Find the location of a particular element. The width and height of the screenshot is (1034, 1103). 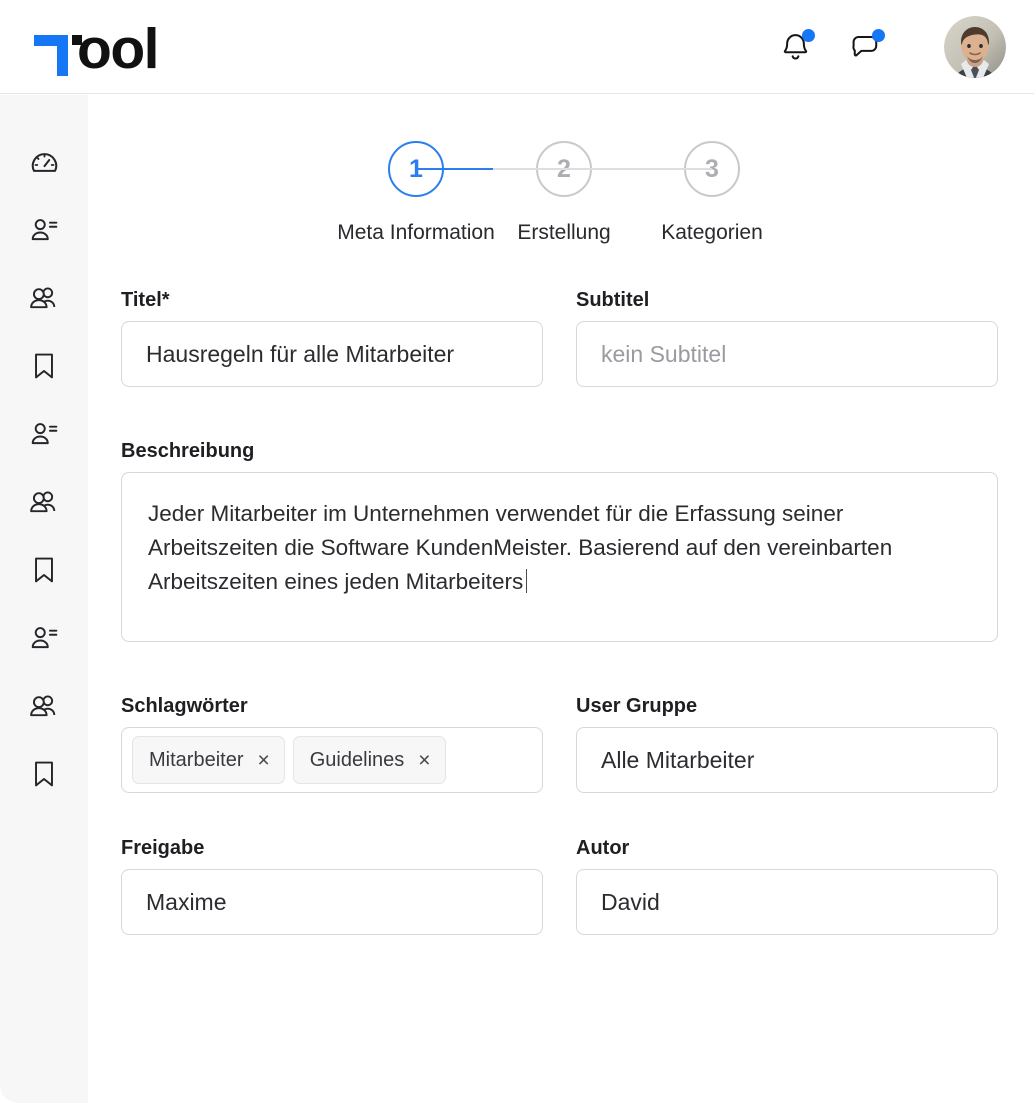

field-tags: Schlagwörter Mitarbeiter × Guidelines × is located at coordinates (332, 744).